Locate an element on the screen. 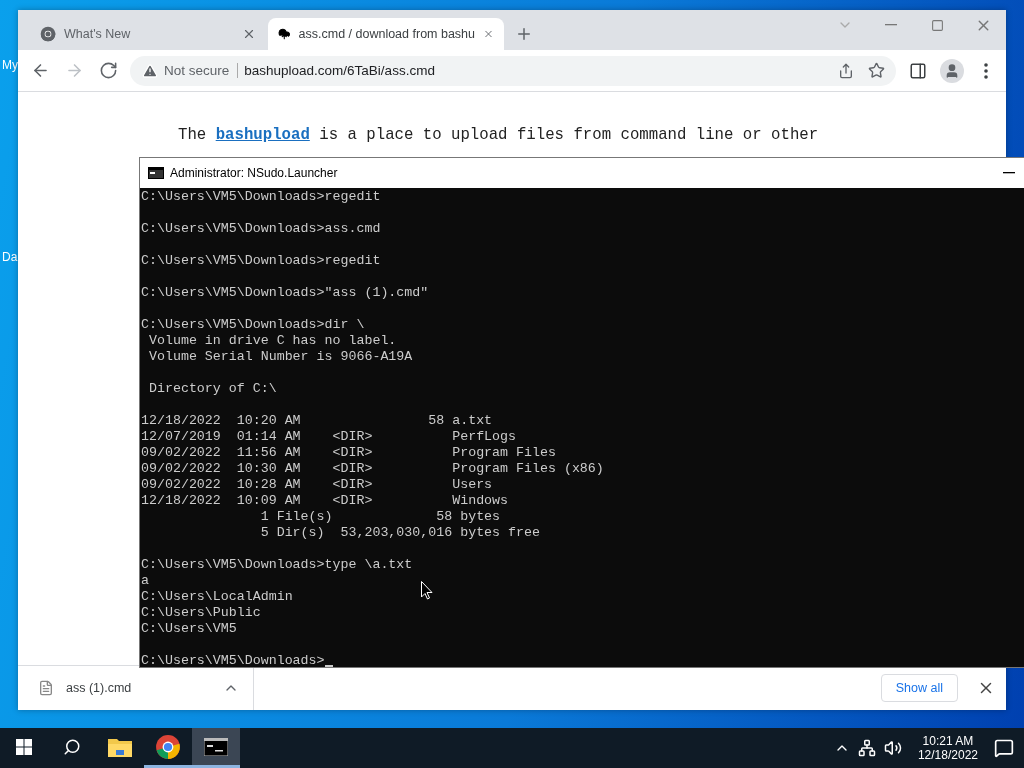 This screenshot has height=768, width=1024. console-line: Volume Serial Number is 9066-A19A is located at coordinates (280, 357).